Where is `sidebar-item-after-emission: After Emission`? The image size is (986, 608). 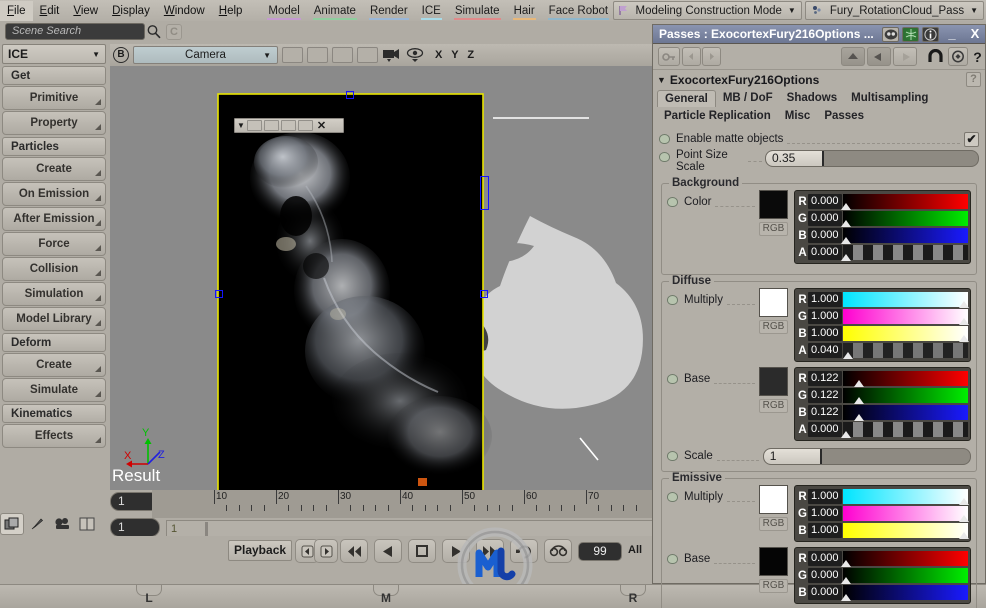 sidebar-item-after-emission: After Emission is located at coordinates (54, 219).